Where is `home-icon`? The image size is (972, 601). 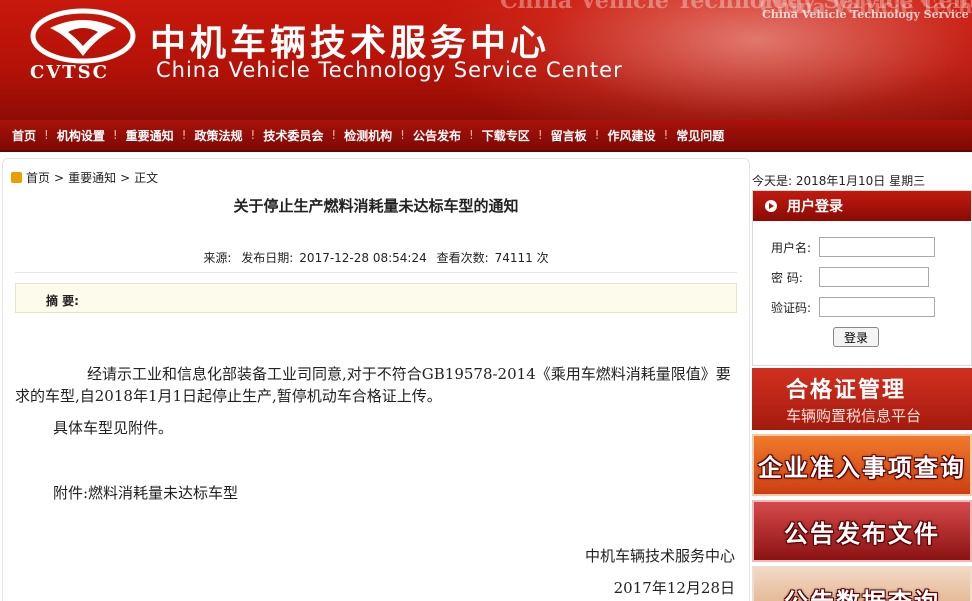 home-icon is located at coordinates (16, 177).